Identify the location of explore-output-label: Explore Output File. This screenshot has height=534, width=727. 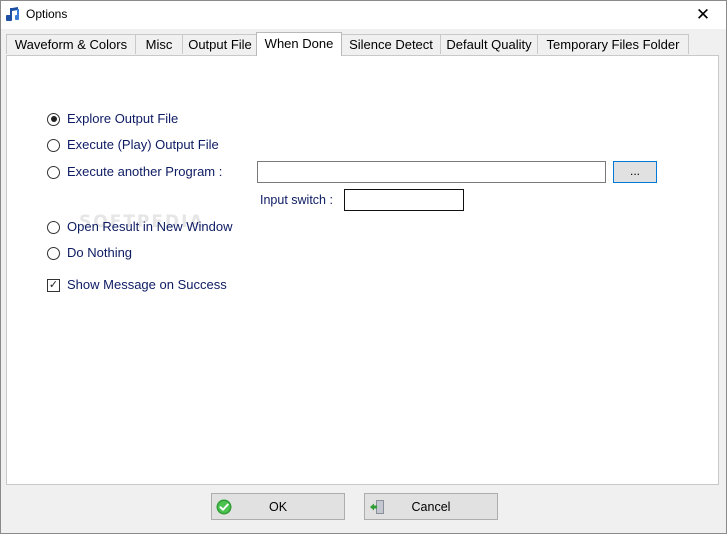
(123, 118).